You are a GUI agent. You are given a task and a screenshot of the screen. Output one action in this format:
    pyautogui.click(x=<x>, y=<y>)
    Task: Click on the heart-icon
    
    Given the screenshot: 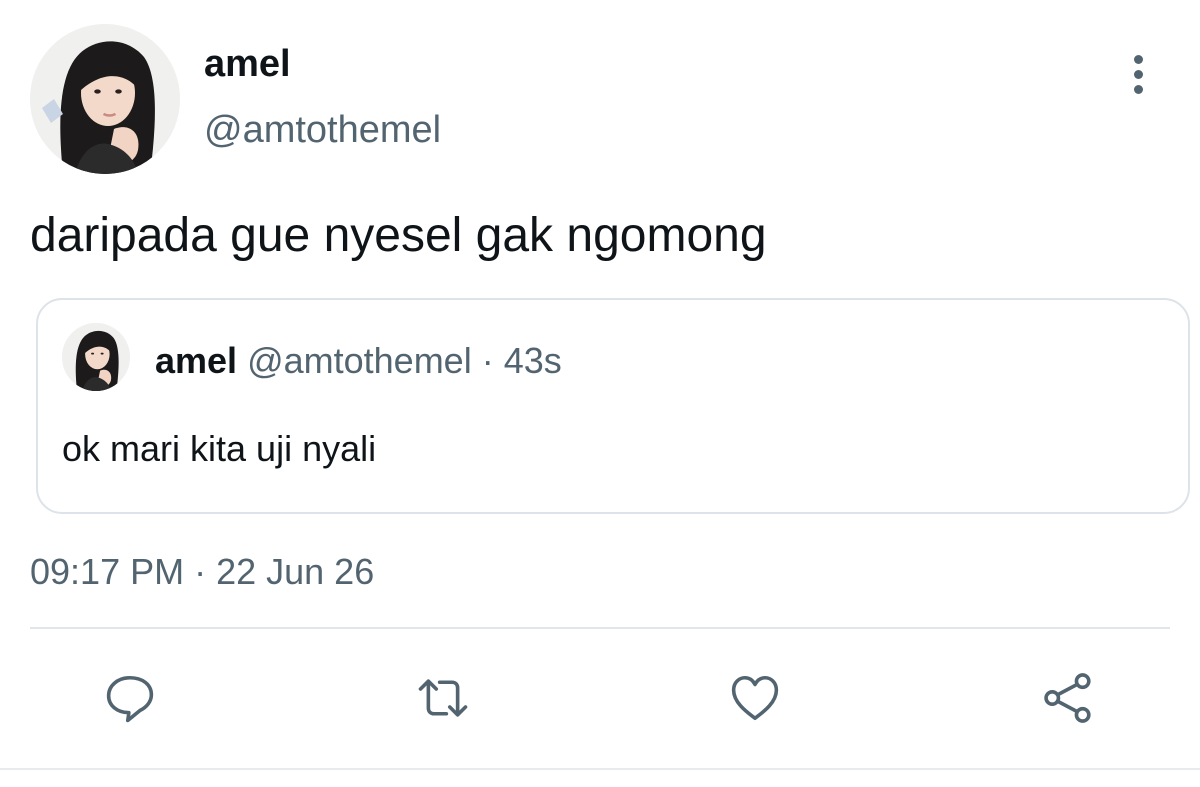 What is the action you would take?
    pyautogui.click(x=755, y=698)
    